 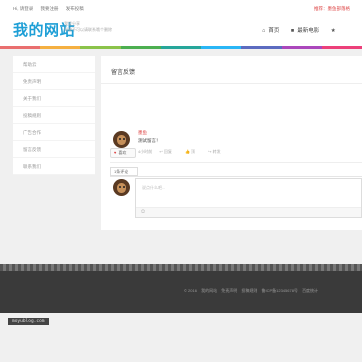 I want to click on current-user-avatar, so click(x=121, y=187).